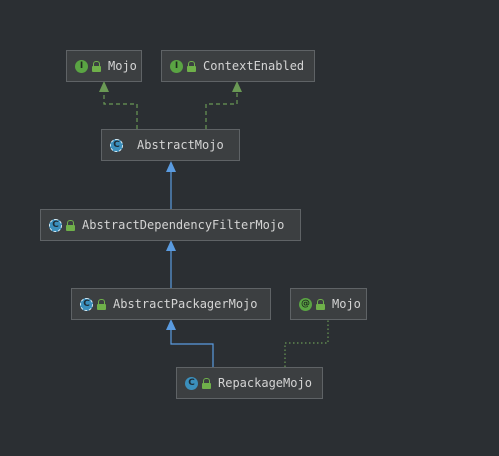 The width and height of the screenshot is (499, 456). I want to click on node-label: RepackageMojo, so click(265, 383).